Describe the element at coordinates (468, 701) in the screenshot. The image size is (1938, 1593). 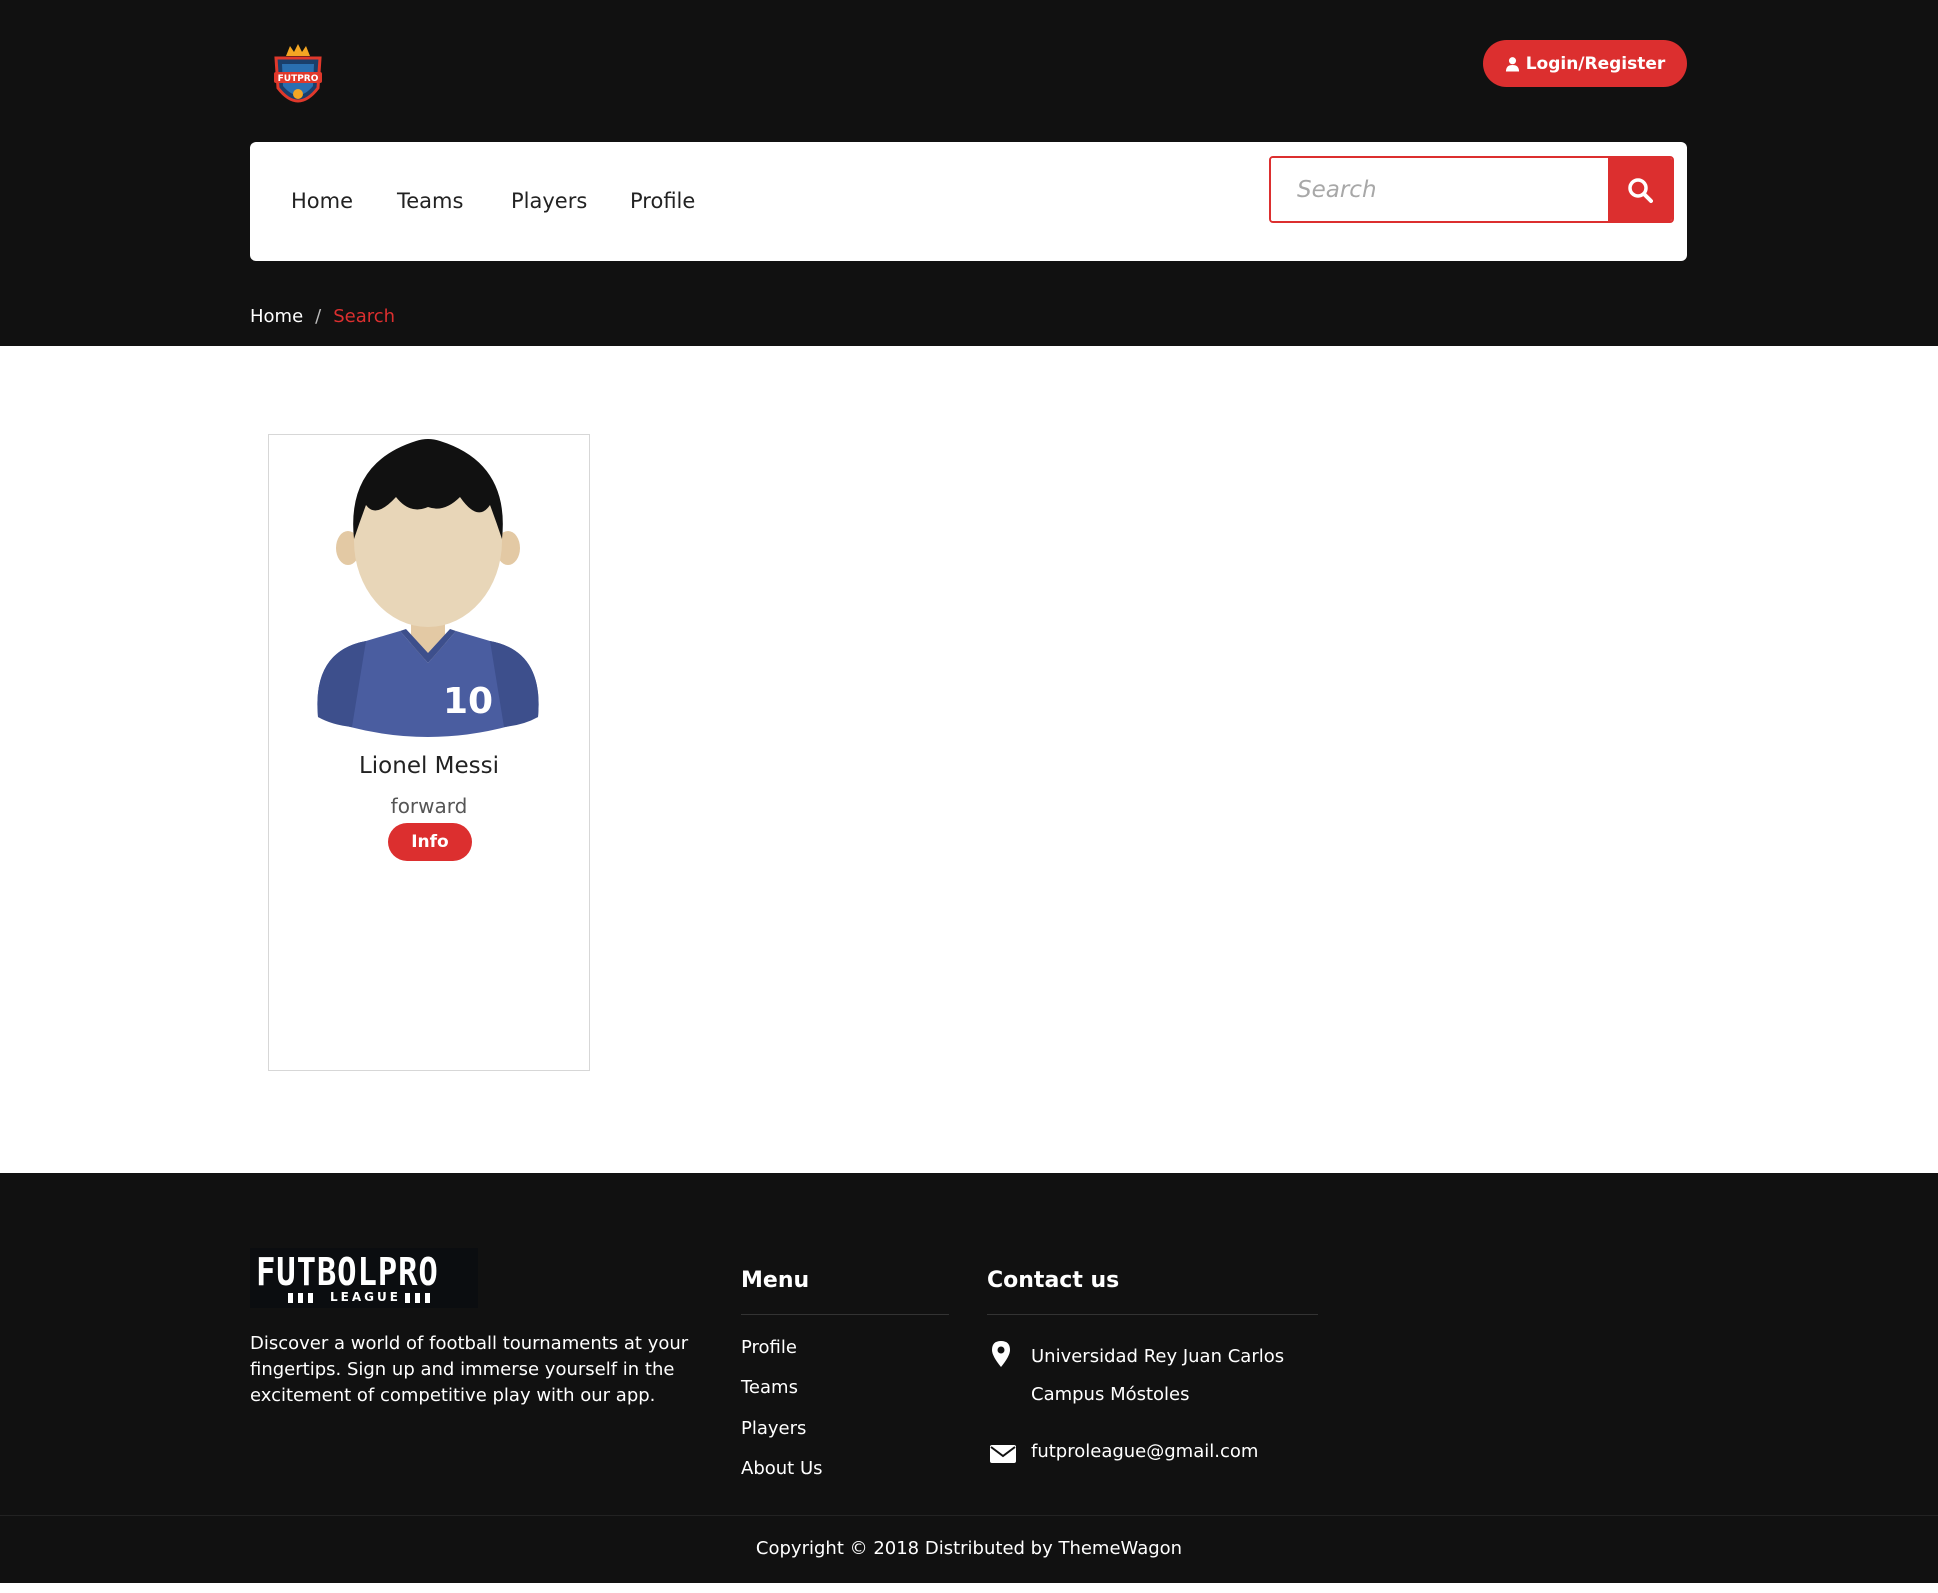
I see `jersey-number: 10` at that location.